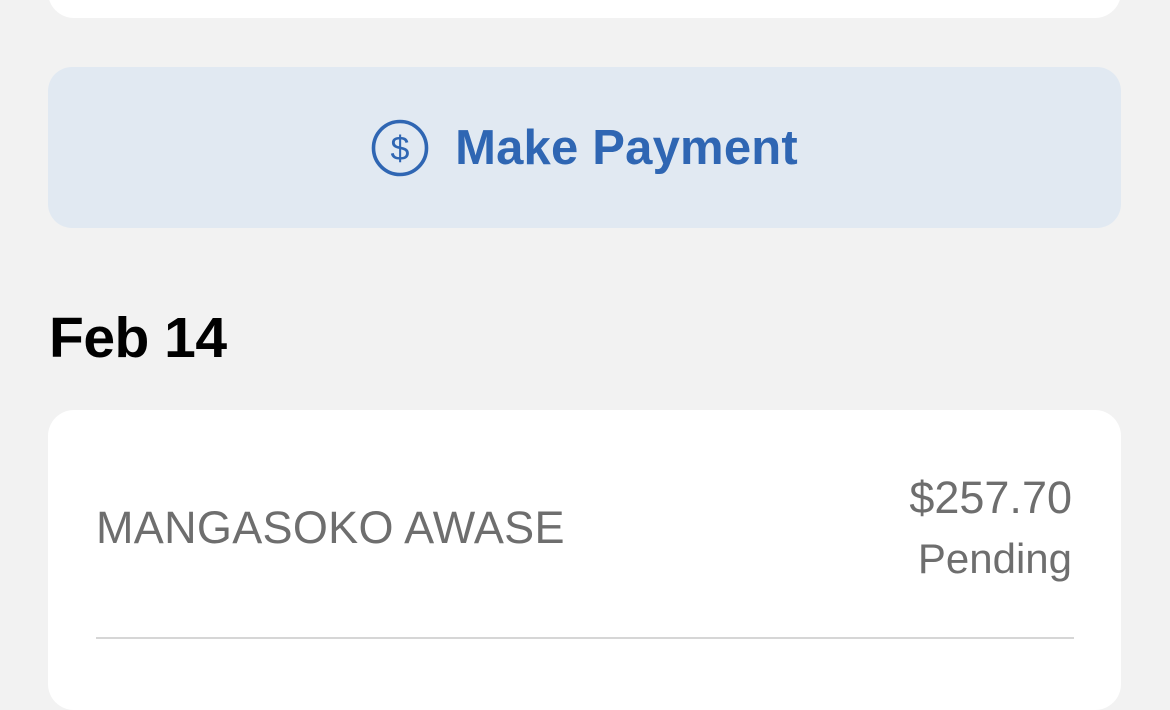 This screenshot has width=1170, height=710. I want to click on transaction-amount: $257.70, so click(990, 497).